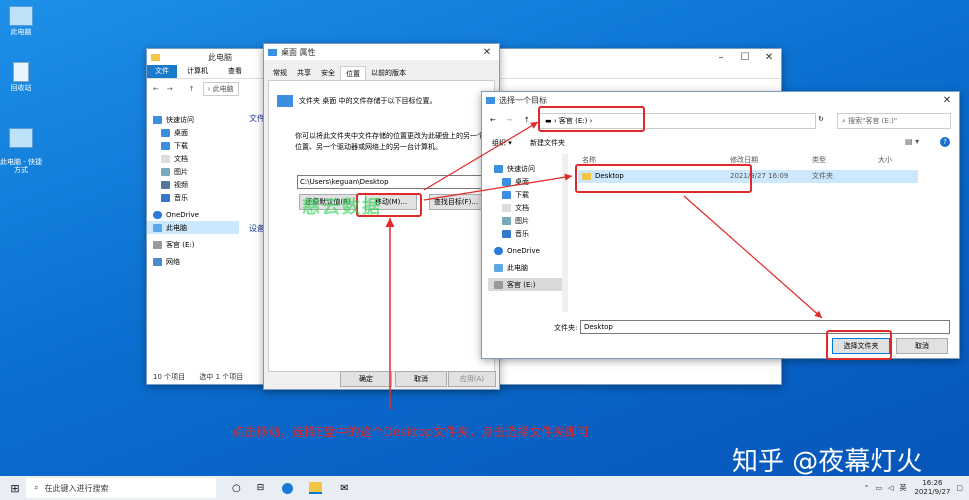 The height and width of the screenshot is (500, 969). I want to click on taskbar-app-icon: ⊟, so click(261, 488).